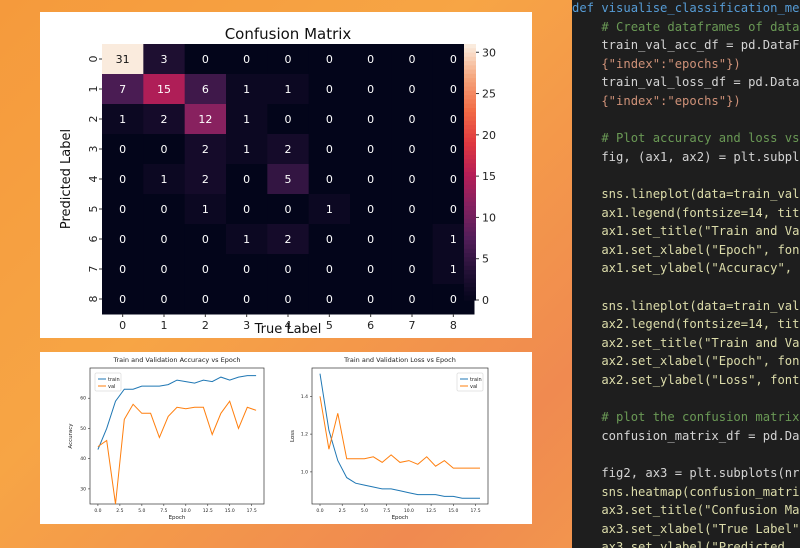  Describe the element at coordinates (656, 101) in the screenshot. I see `code-line: {"index":"epochs"})` at that location.